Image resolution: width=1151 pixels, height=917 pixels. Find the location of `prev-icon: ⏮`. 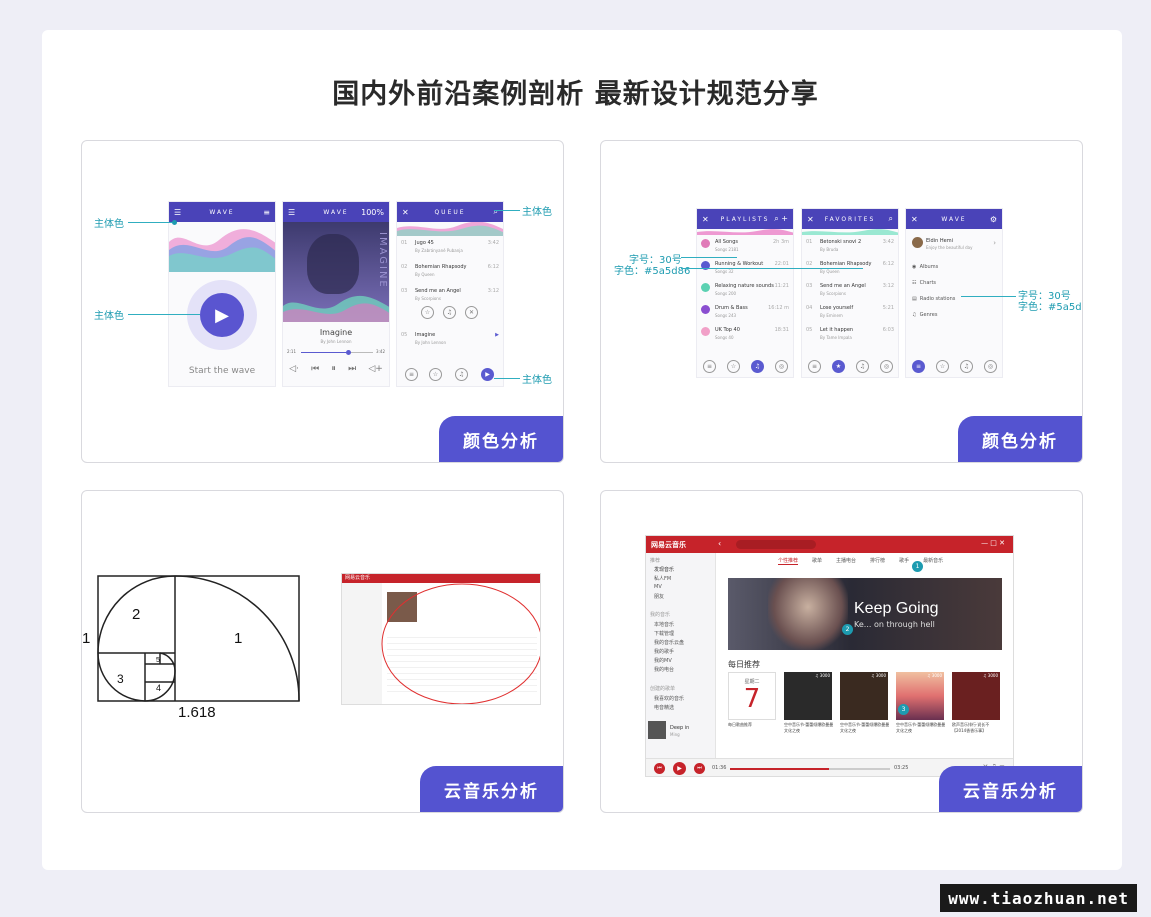

prev-icon: ⏮ is located at coordinates (315, 369).